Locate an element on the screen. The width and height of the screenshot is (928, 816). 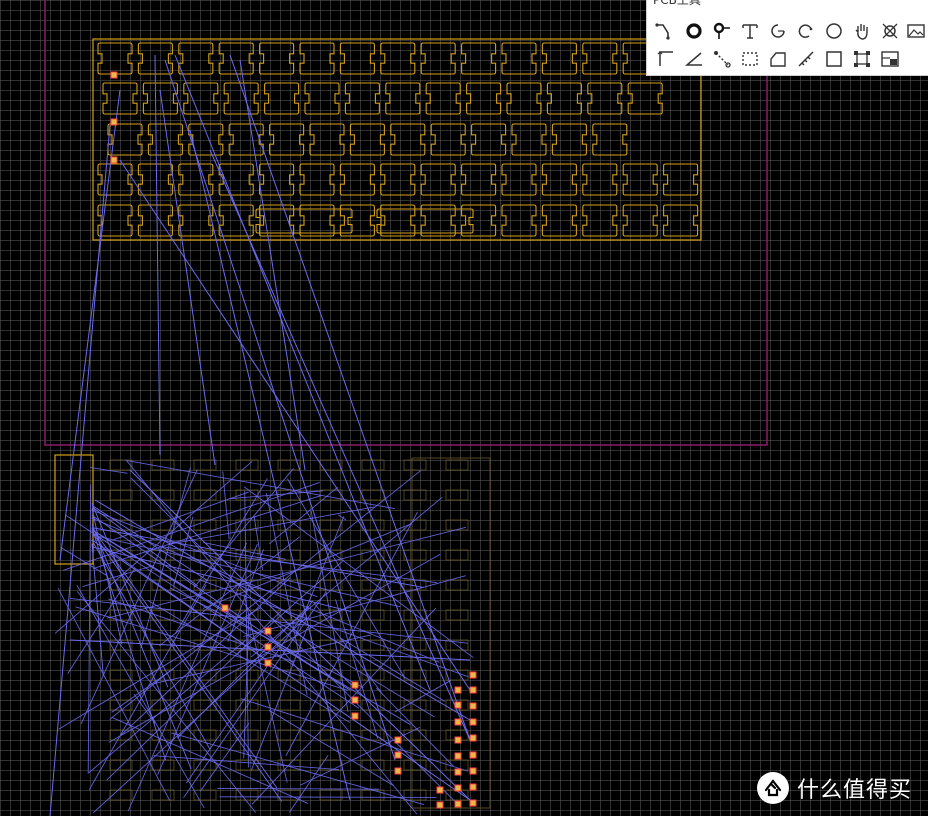
pad-tool-button is located at coordinates (694, 31).